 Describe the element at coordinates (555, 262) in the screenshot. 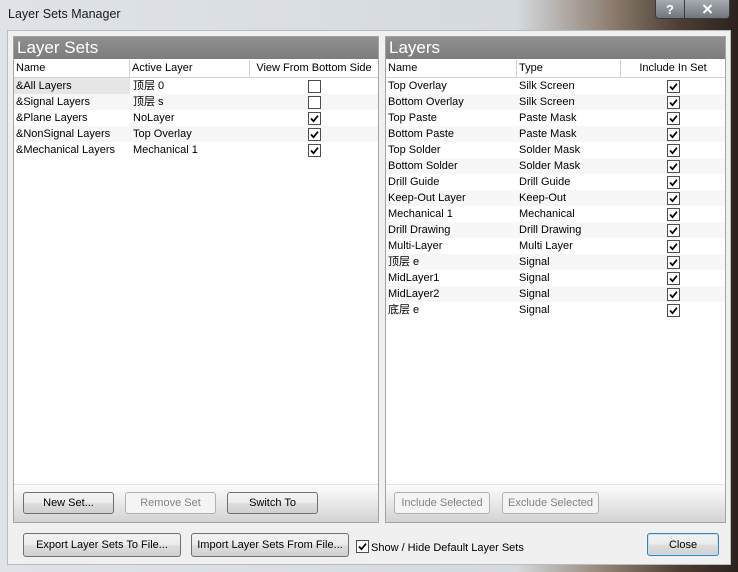

I see `layer-row: 顶层 e Signal` at that location.